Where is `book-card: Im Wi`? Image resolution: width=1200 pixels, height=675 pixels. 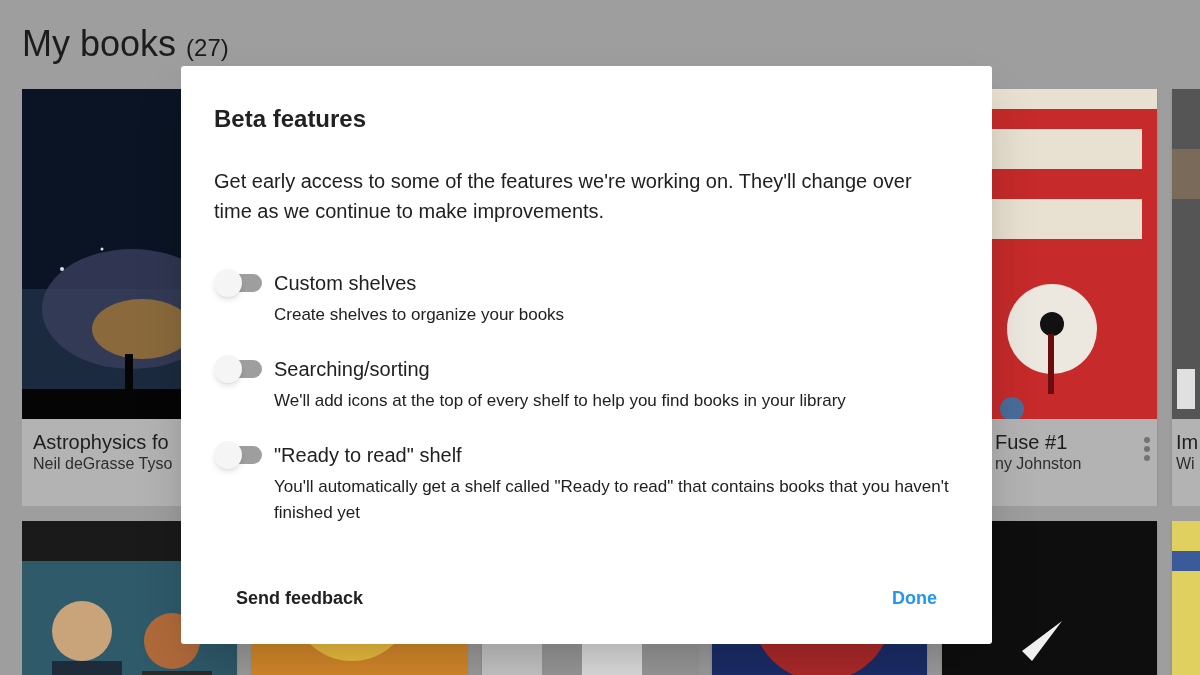
book-card: Im Wi is located at coordinates (1186, 297).